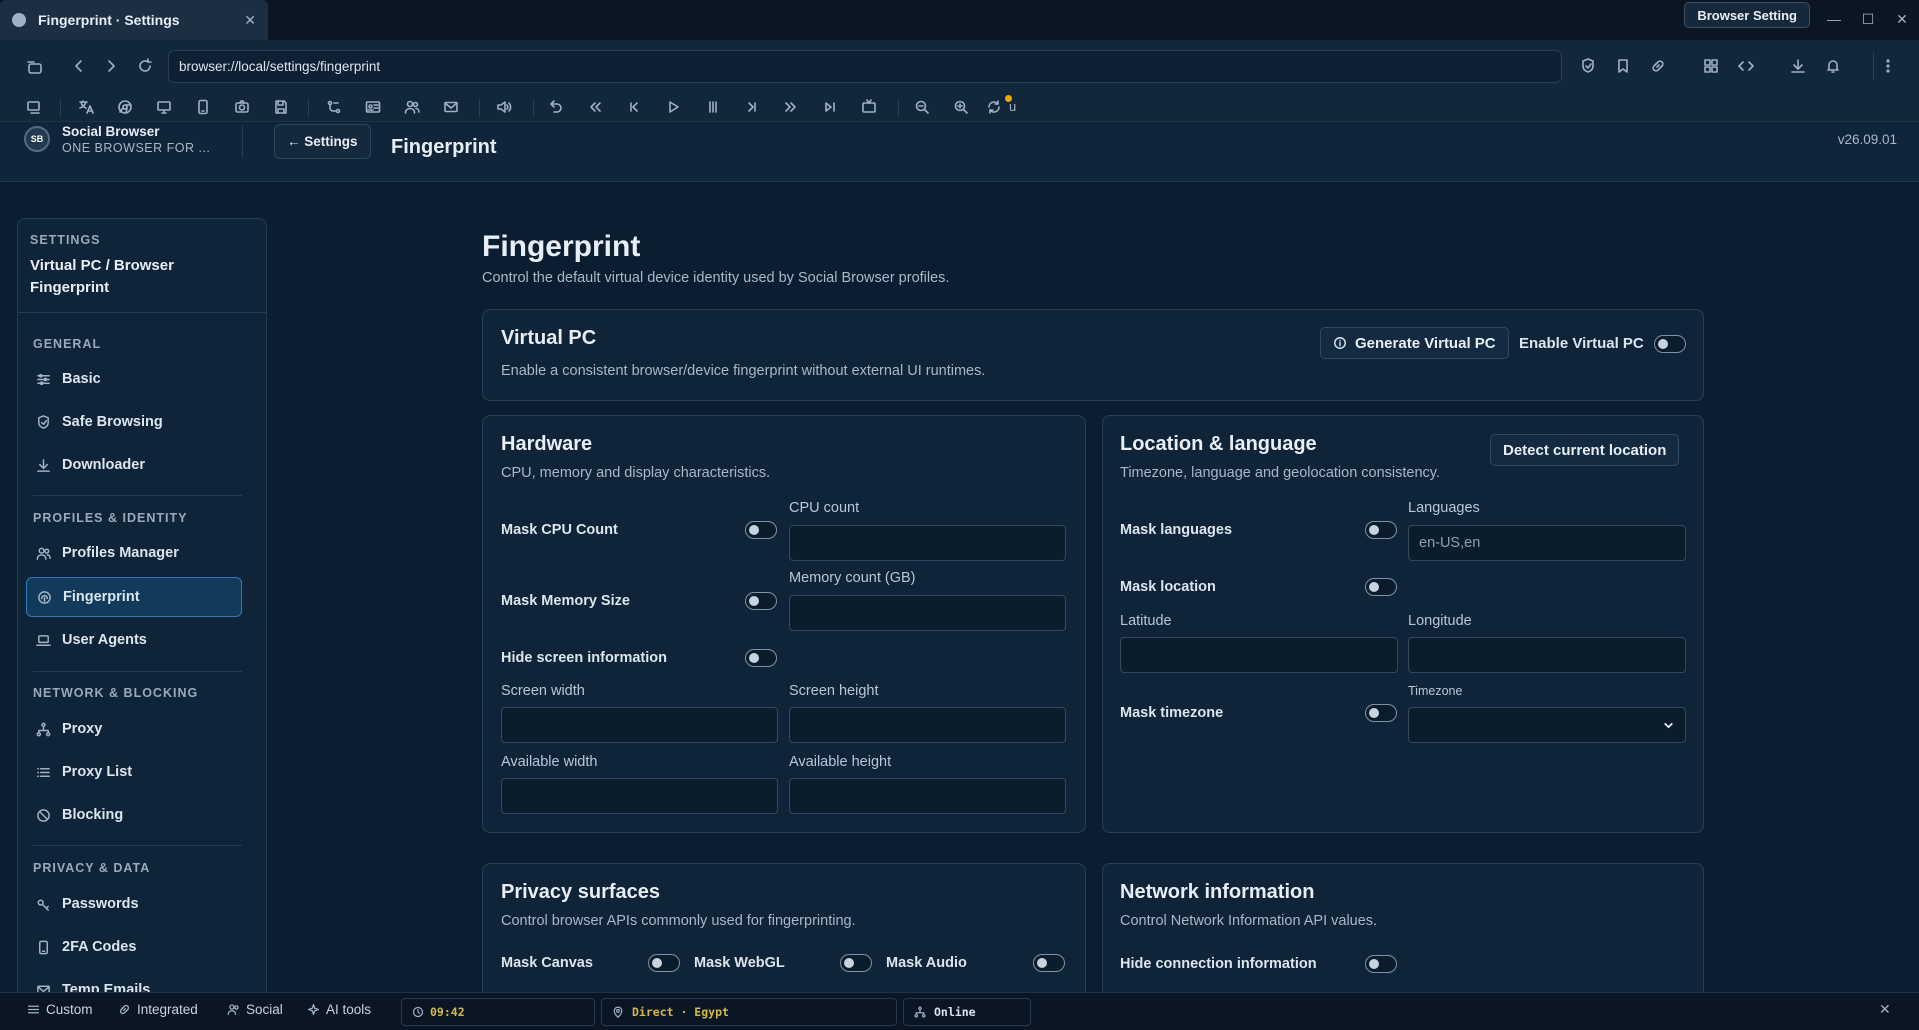 Image resolution: width=1919 pixels, height=1030 pixels. Describe the element at coordinates (1747, 67) in the screenshot. I see `code-icon` at that location.